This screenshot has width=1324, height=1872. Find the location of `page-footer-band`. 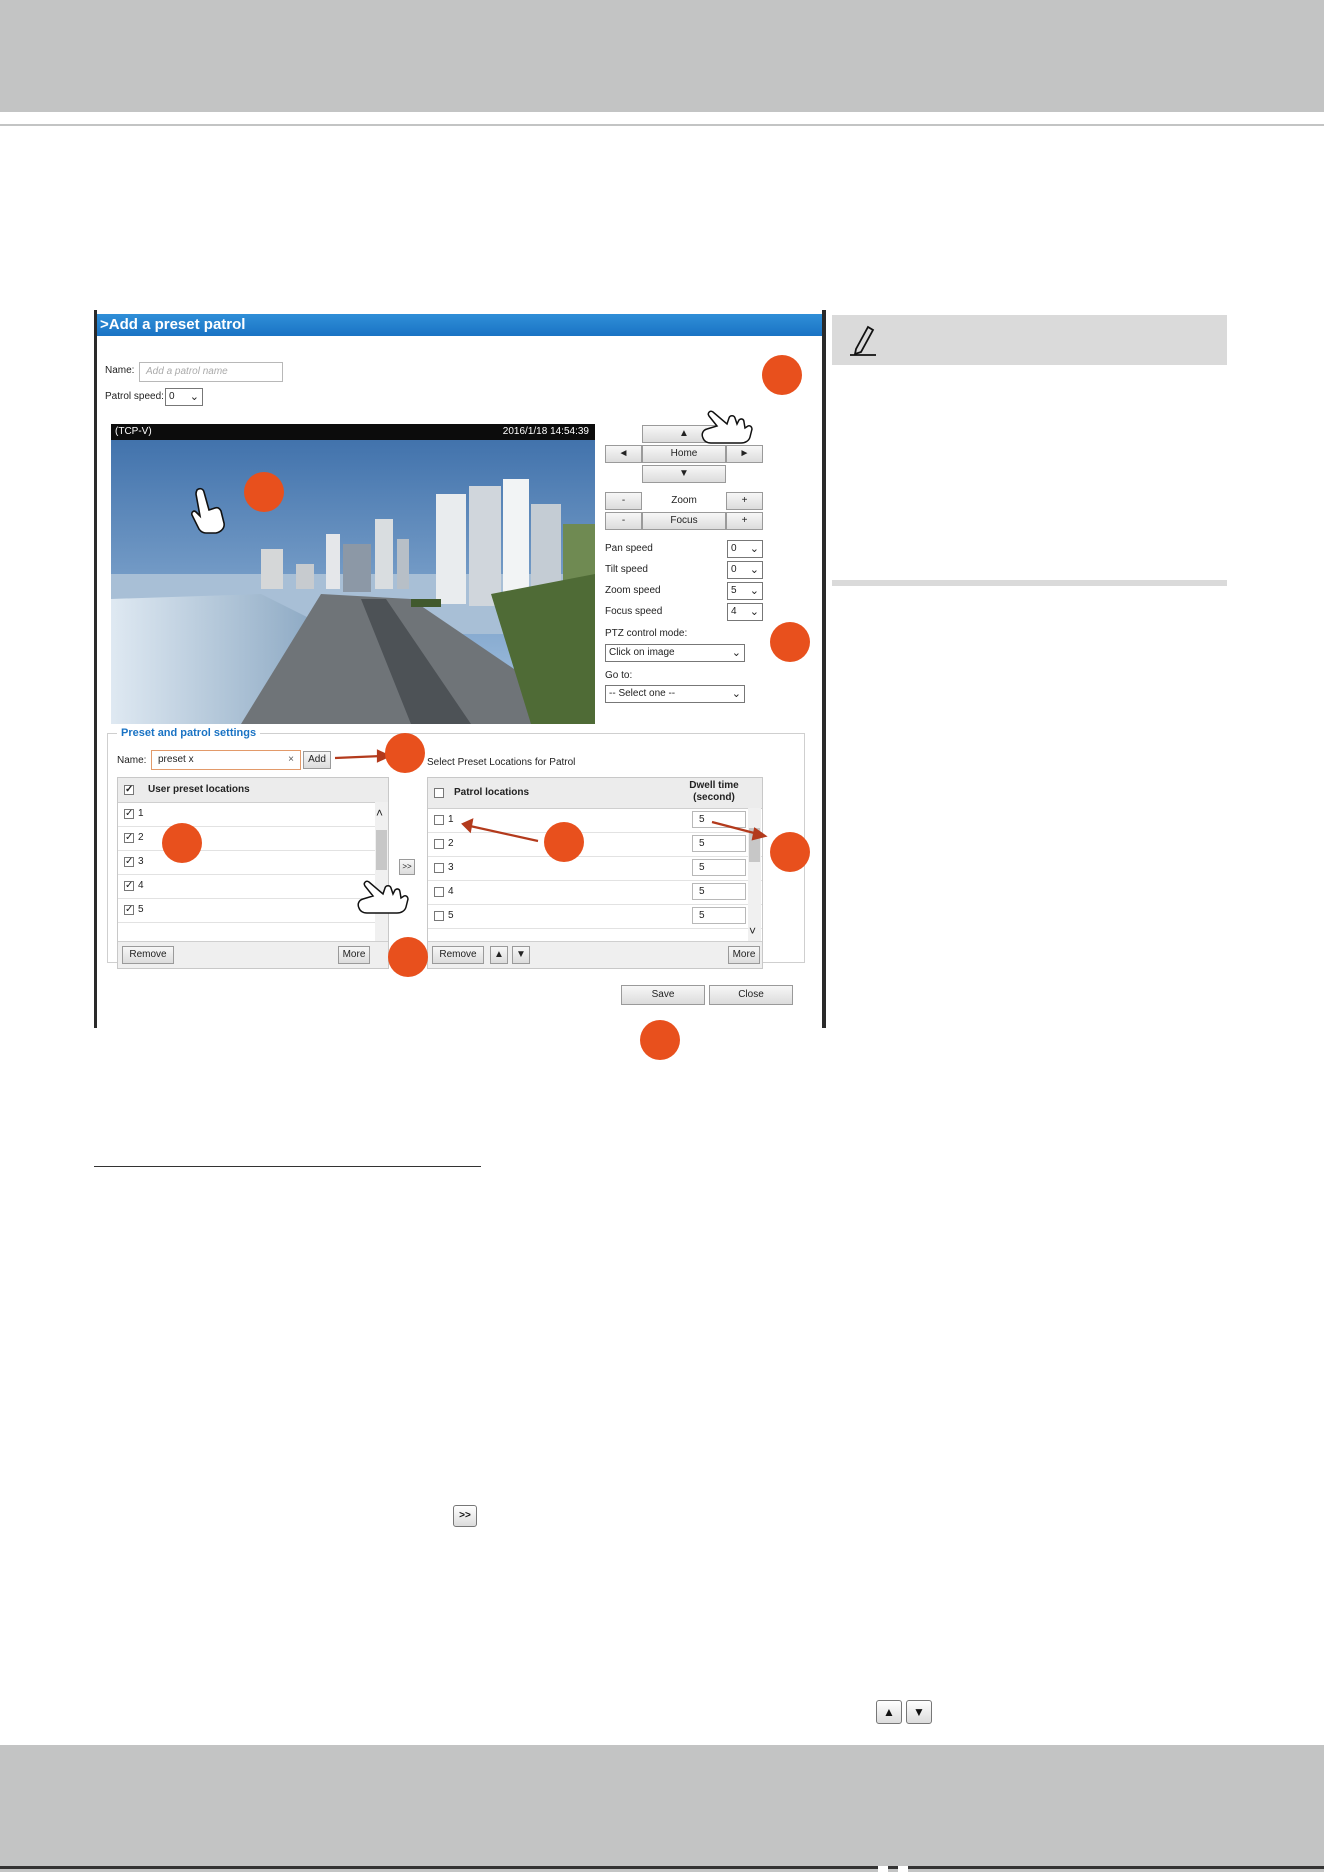

page-footer-band is located at coordinates (662, 1808).